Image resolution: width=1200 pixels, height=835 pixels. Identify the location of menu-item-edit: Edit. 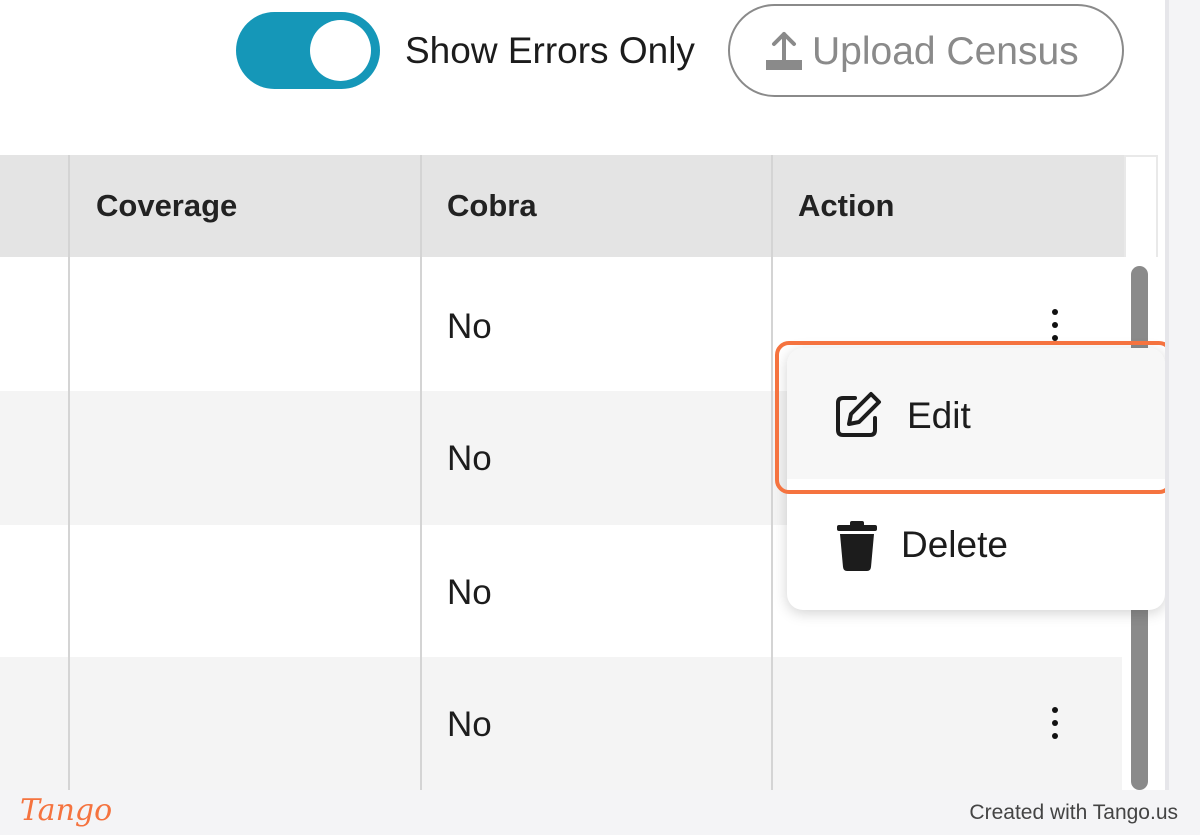
(976, 413).